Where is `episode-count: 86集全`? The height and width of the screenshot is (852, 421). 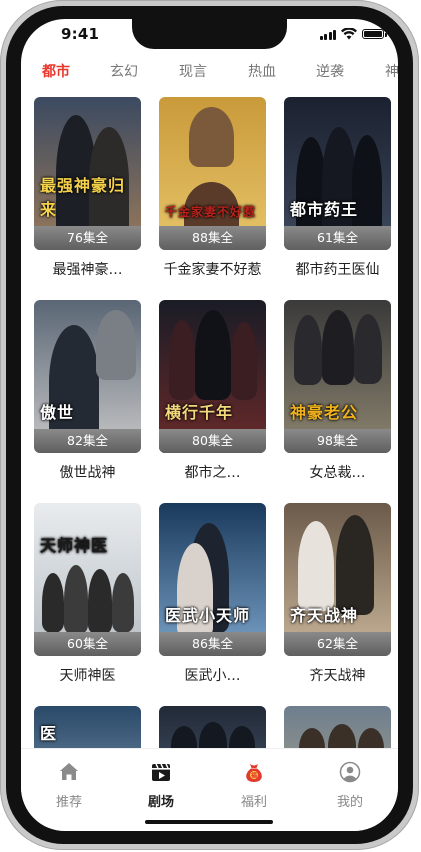
episode-count: 86集全 is located at coordinates (212, 644).